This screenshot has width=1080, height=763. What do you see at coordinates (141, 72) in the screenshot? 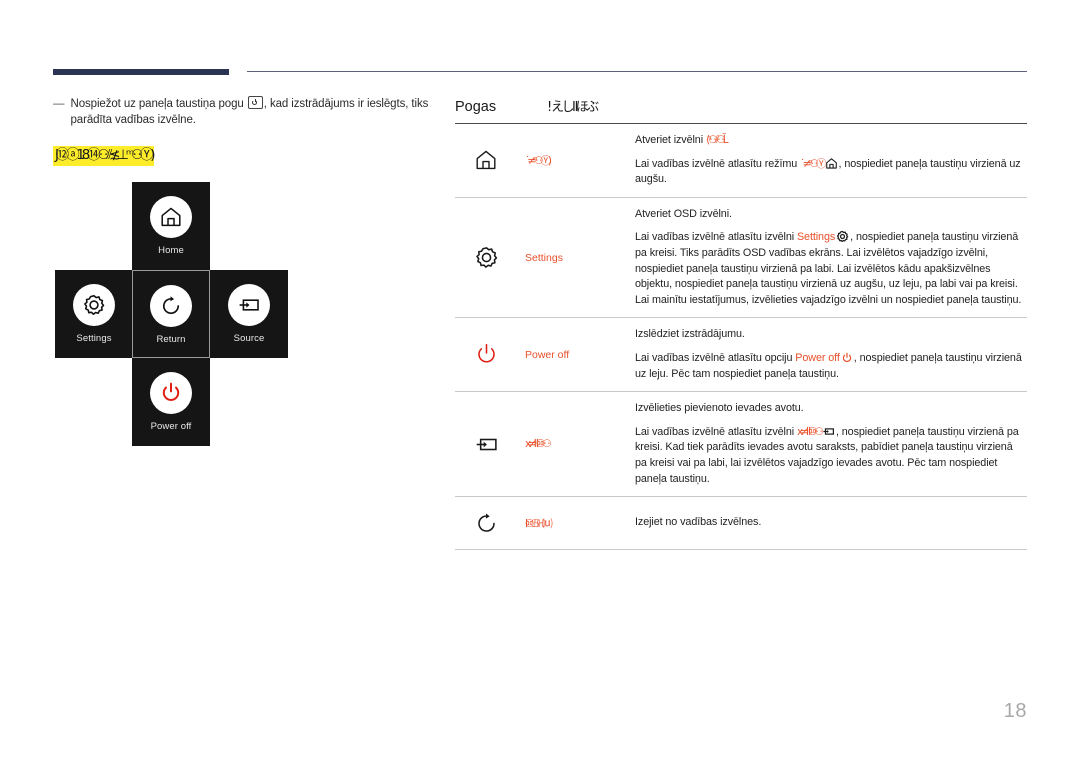
I see `accent-rule` at bounding box center [141, 72].